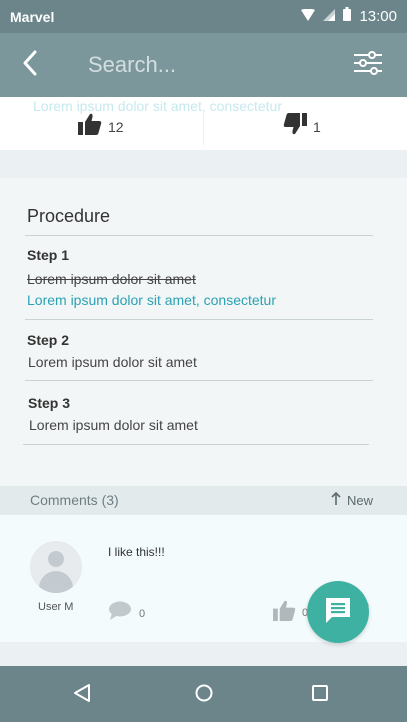 Image resolution: width=407 pixels, height=722 pixels. I want to click on reply-count: 0, so click(142, 613).